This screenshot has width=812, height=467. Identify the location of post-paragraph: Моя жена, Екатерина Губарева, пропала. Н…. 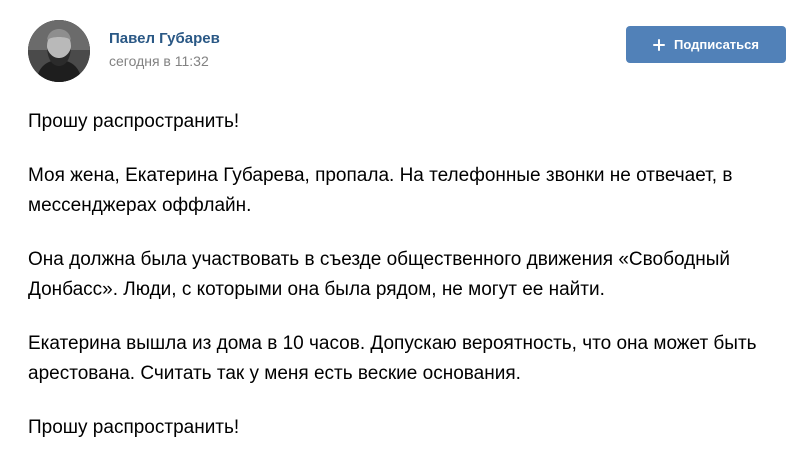
(380, 190).